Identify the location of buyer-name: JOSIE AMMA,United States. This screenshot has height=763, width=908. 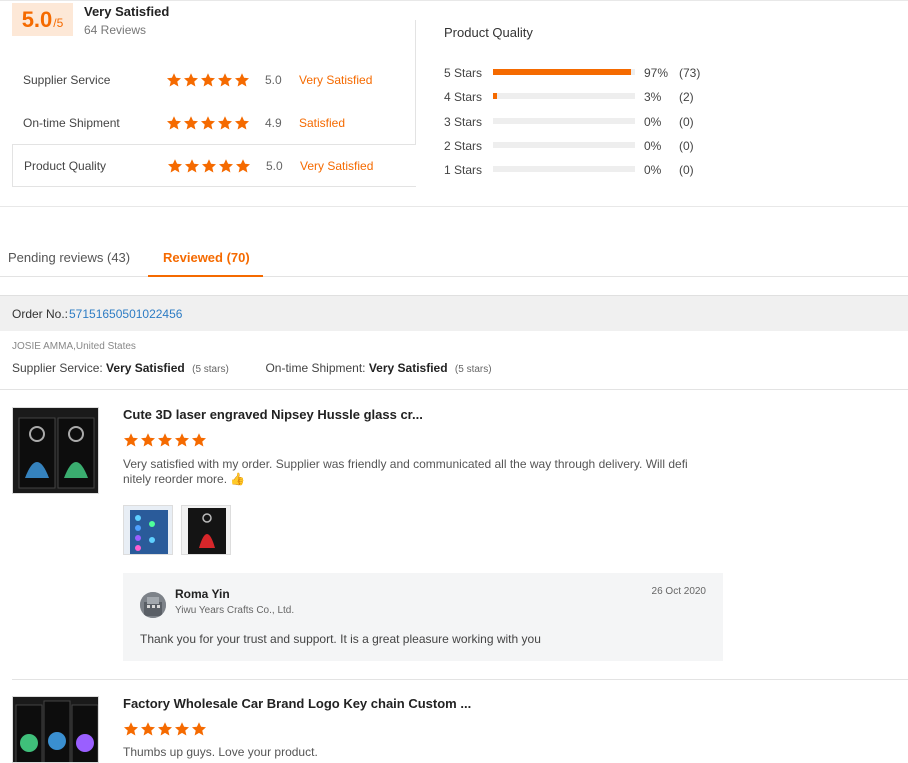
(74, 346).